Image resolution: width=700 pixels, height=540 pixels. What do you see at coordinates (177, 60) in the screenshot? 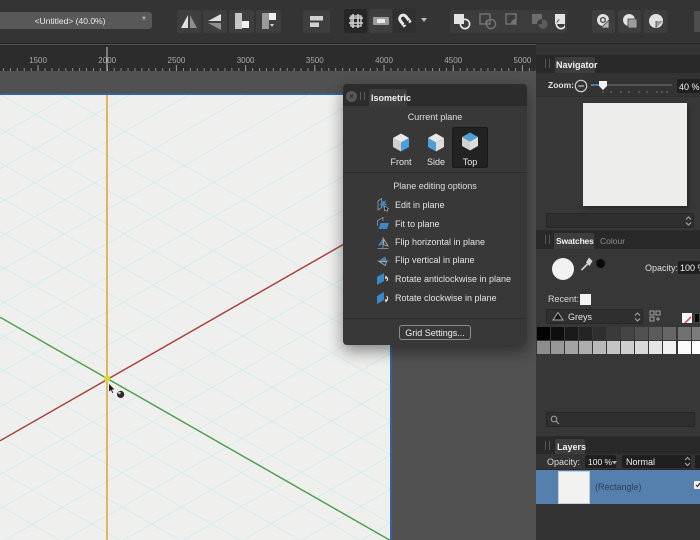
I see `svg-text: 2500` at bounding box center [177, 60].